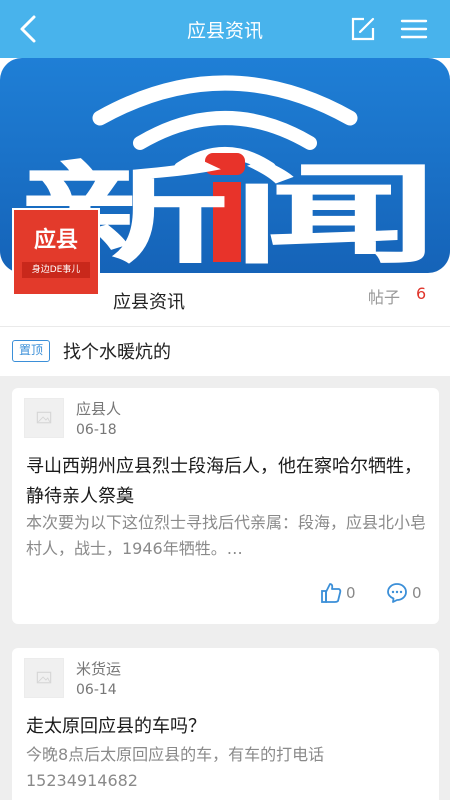  Describe the element at coordinates (414, 29) in the screenshot. I see `menu-icon` at that location.